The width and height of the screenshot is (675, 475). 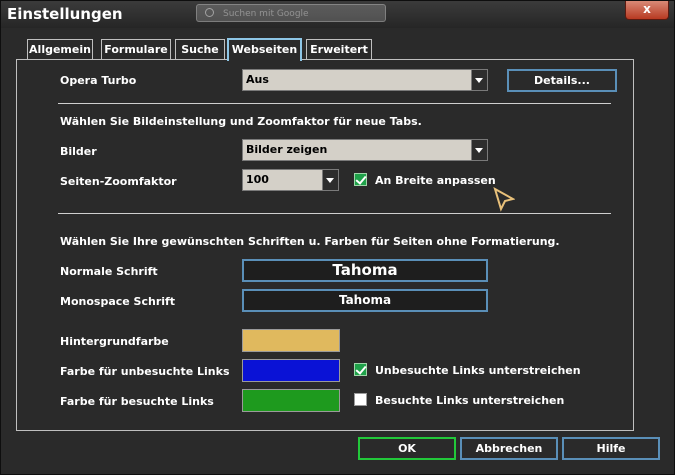 What do you see at coordinates (647, 10) in the screenshot?
I see `close-button: x` at bounding box center [647, 10].